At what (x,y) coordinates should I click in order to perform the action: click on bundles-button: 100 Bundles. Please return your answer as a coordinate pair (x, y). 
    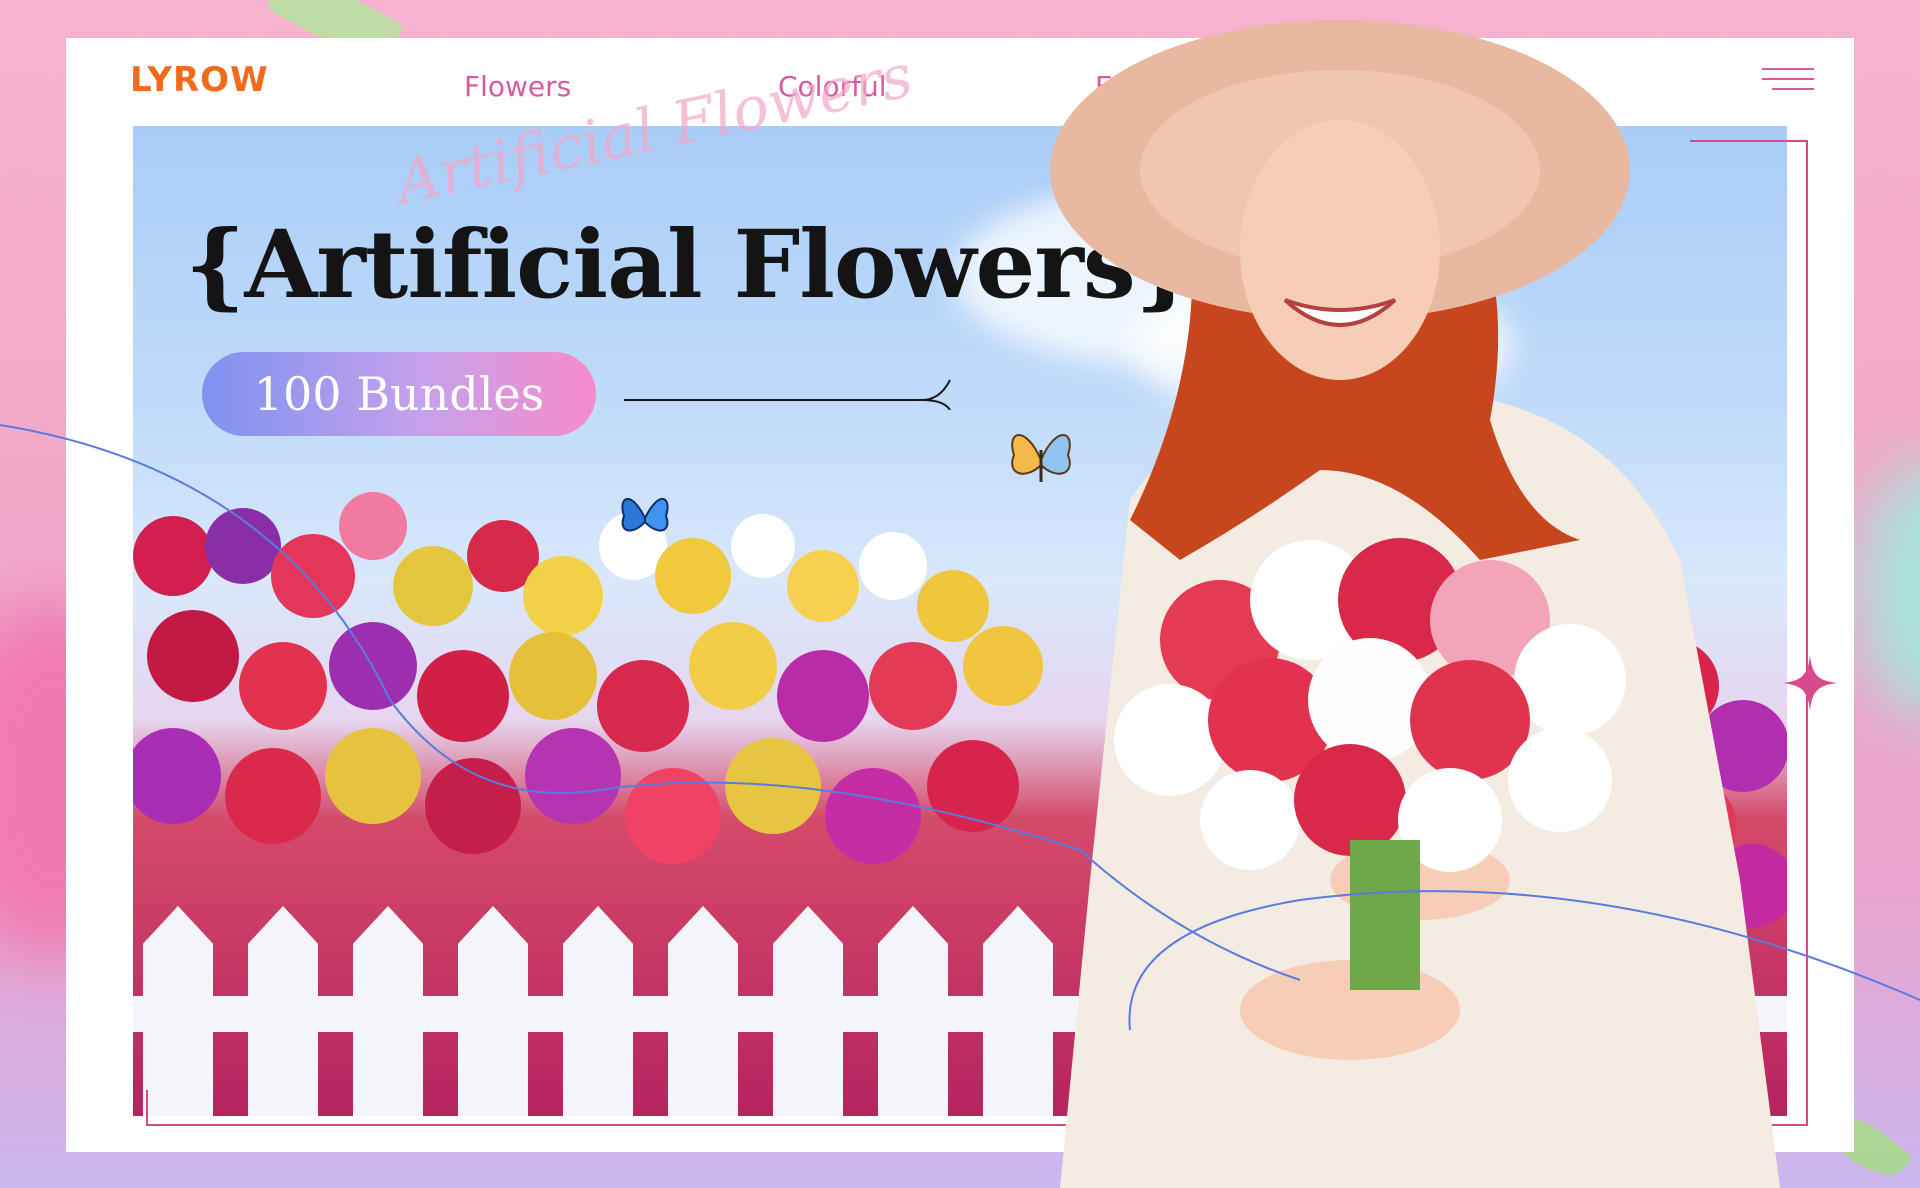
    Looking at the image, I should click on (399, 394).